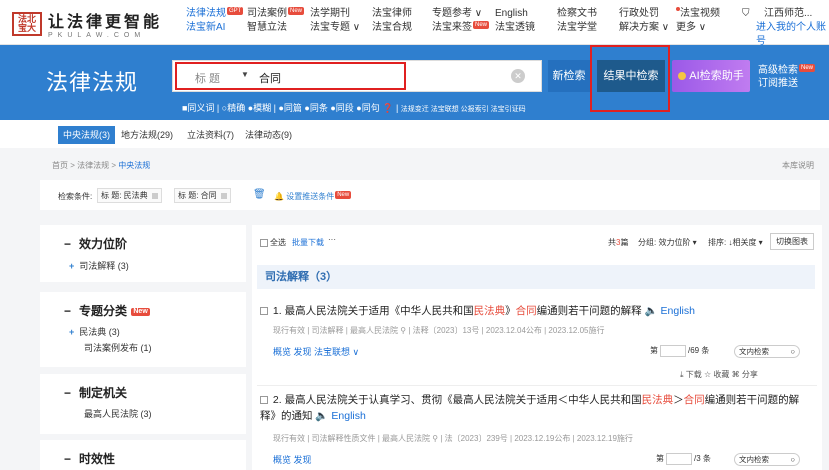 The image size is (829, 470). I want to click on clear-icon: ✕, so click(518, 76).